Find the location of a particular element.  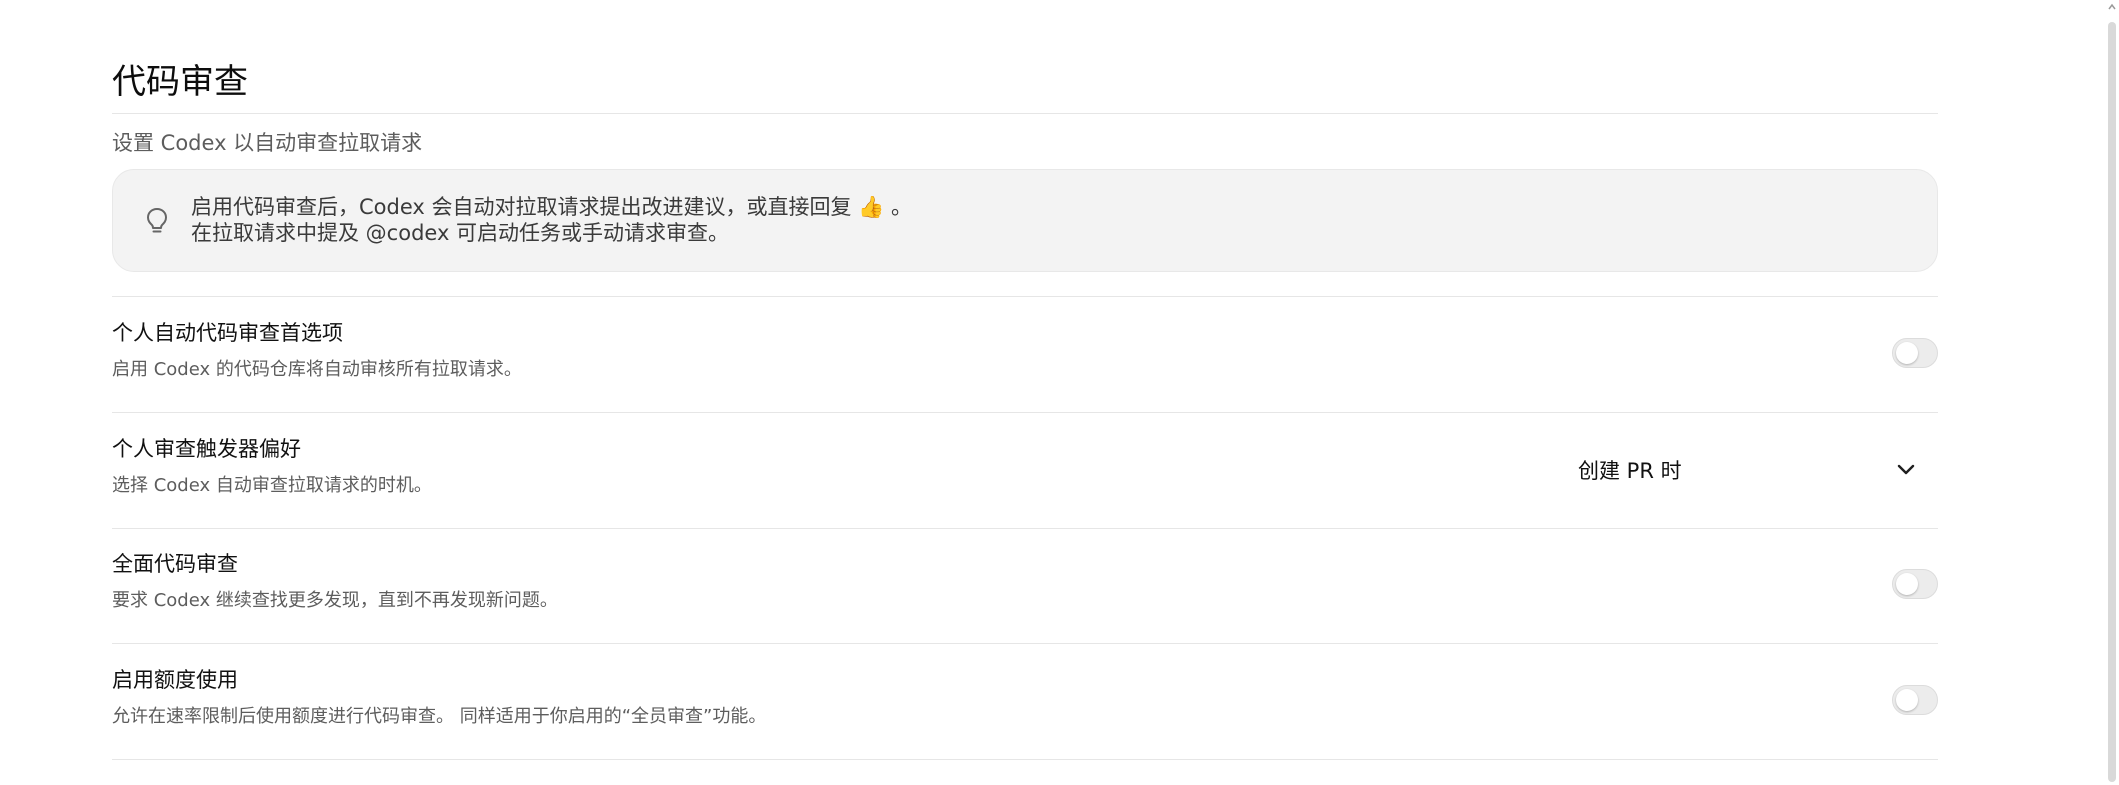

auto-review-toggle is located at coordinates (1915, 353).